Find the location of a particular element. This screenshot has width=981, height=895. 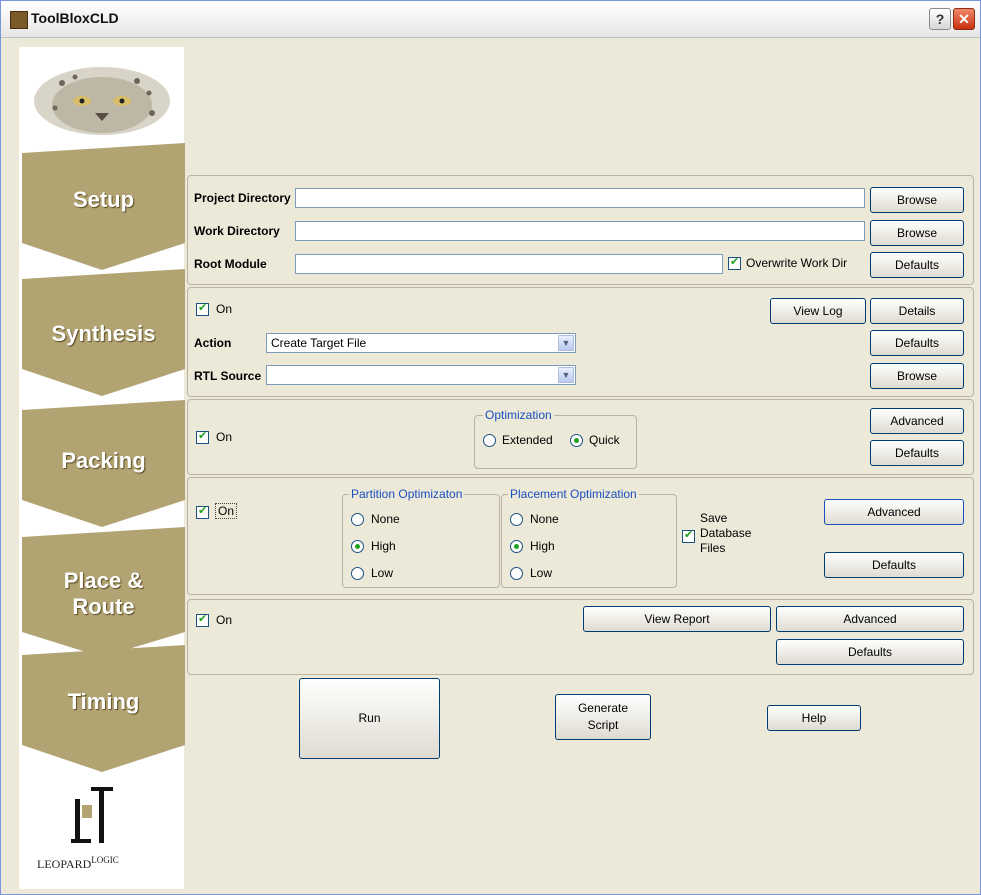

logo-text: LEOPARDLOGIC is located at coordinates (78, 863).